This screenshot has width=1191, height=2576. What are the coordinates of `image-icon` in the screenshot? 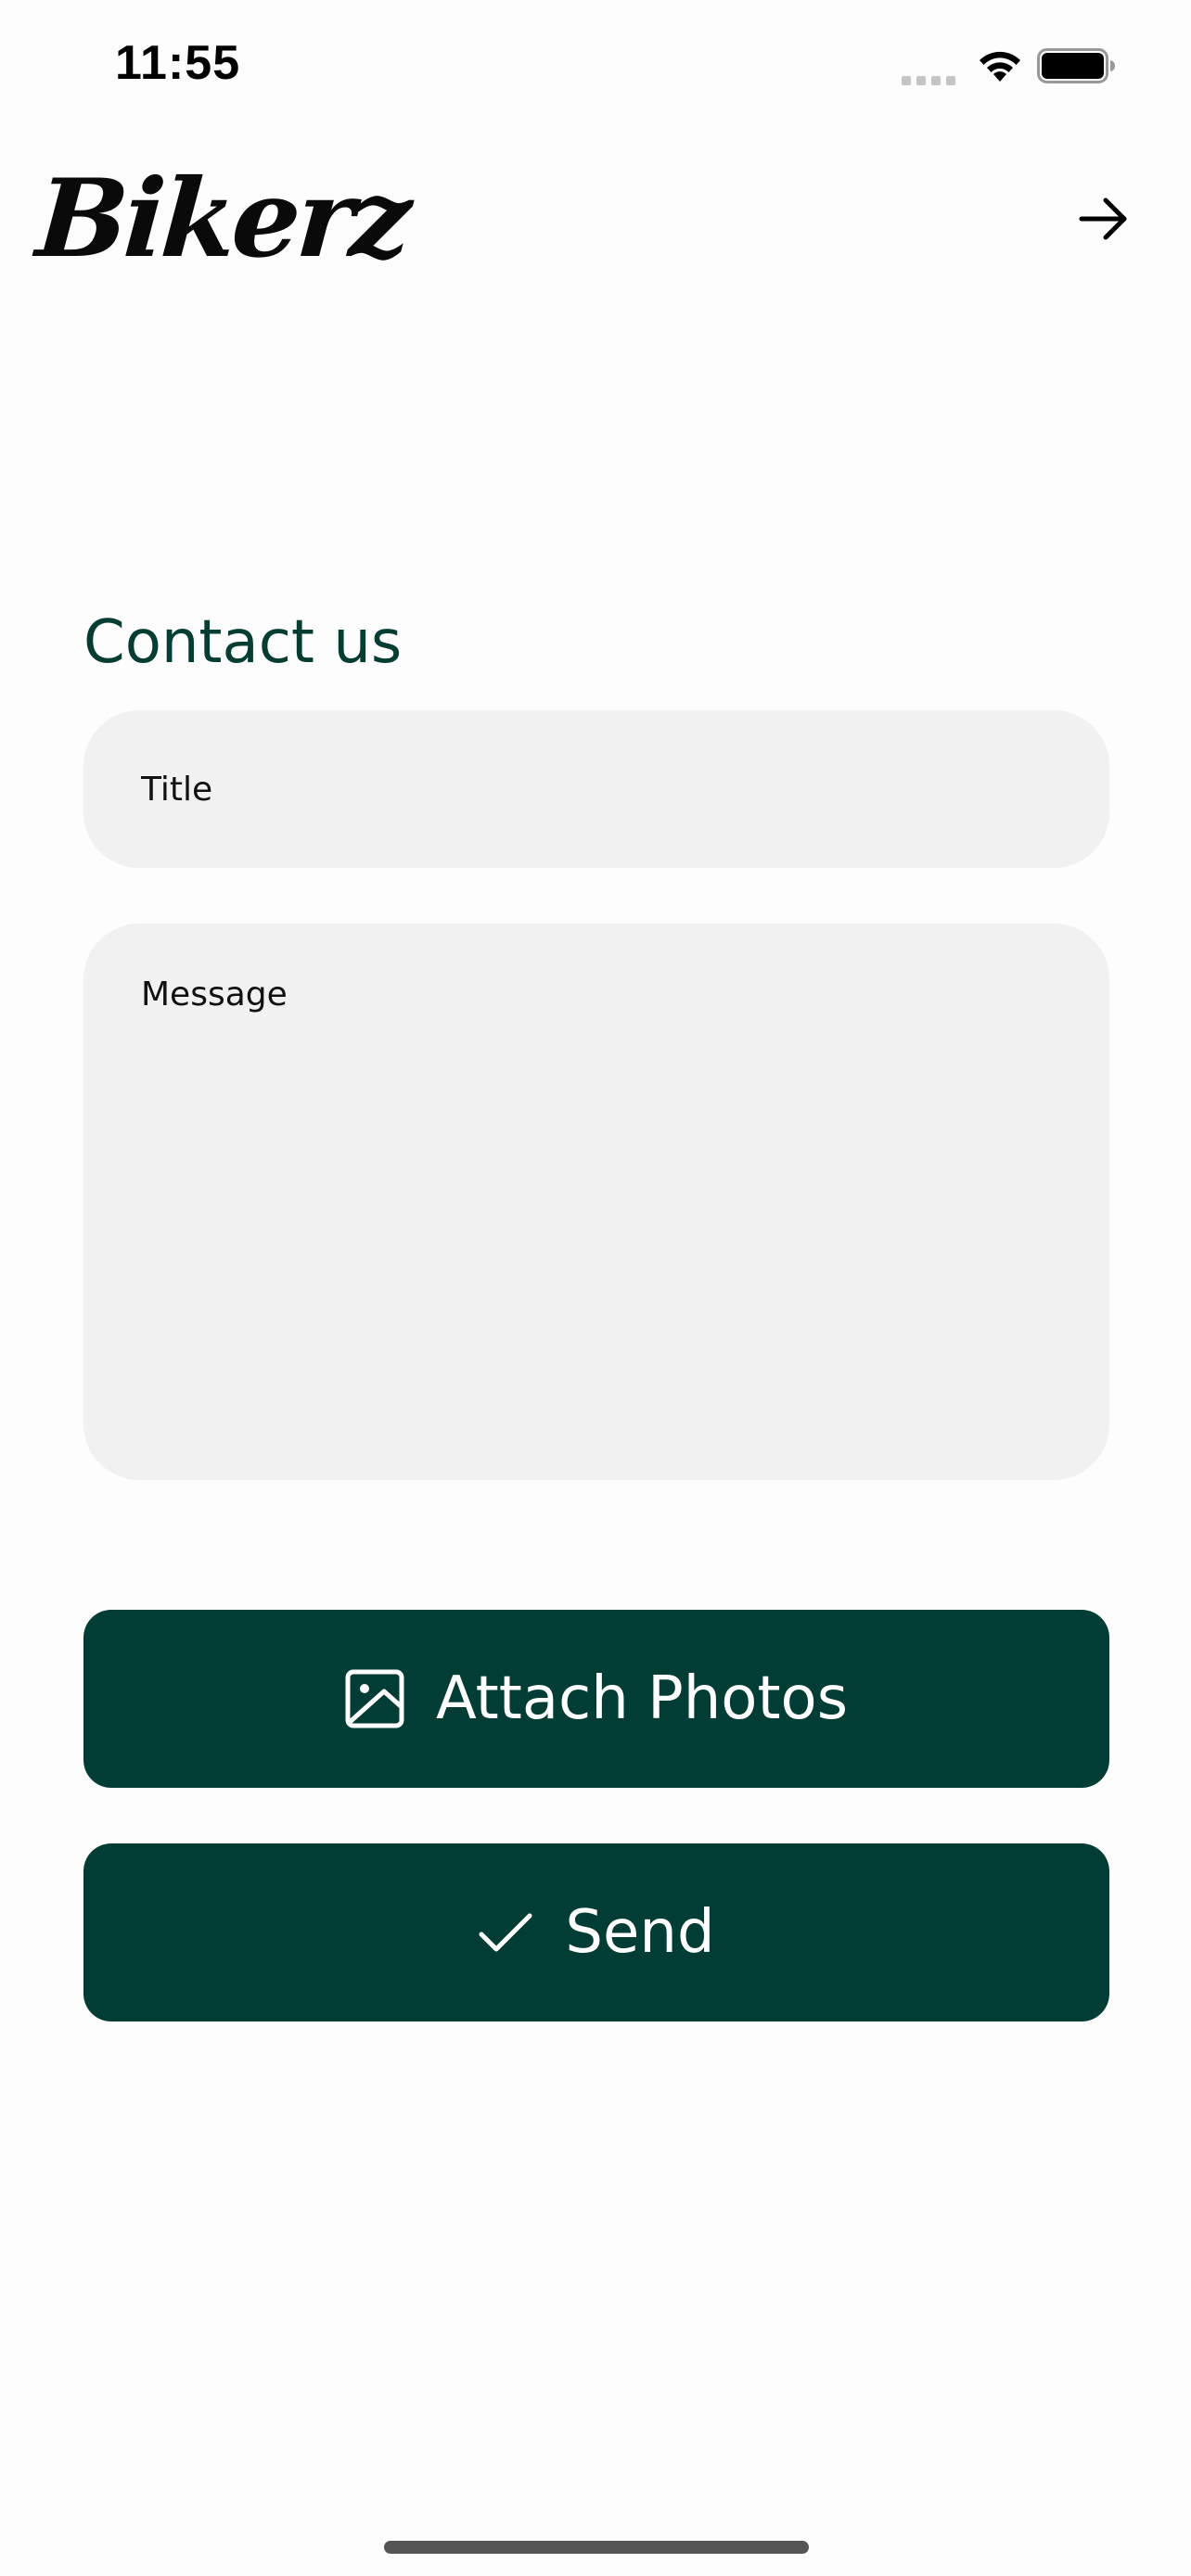 It's located at (374, 1699).